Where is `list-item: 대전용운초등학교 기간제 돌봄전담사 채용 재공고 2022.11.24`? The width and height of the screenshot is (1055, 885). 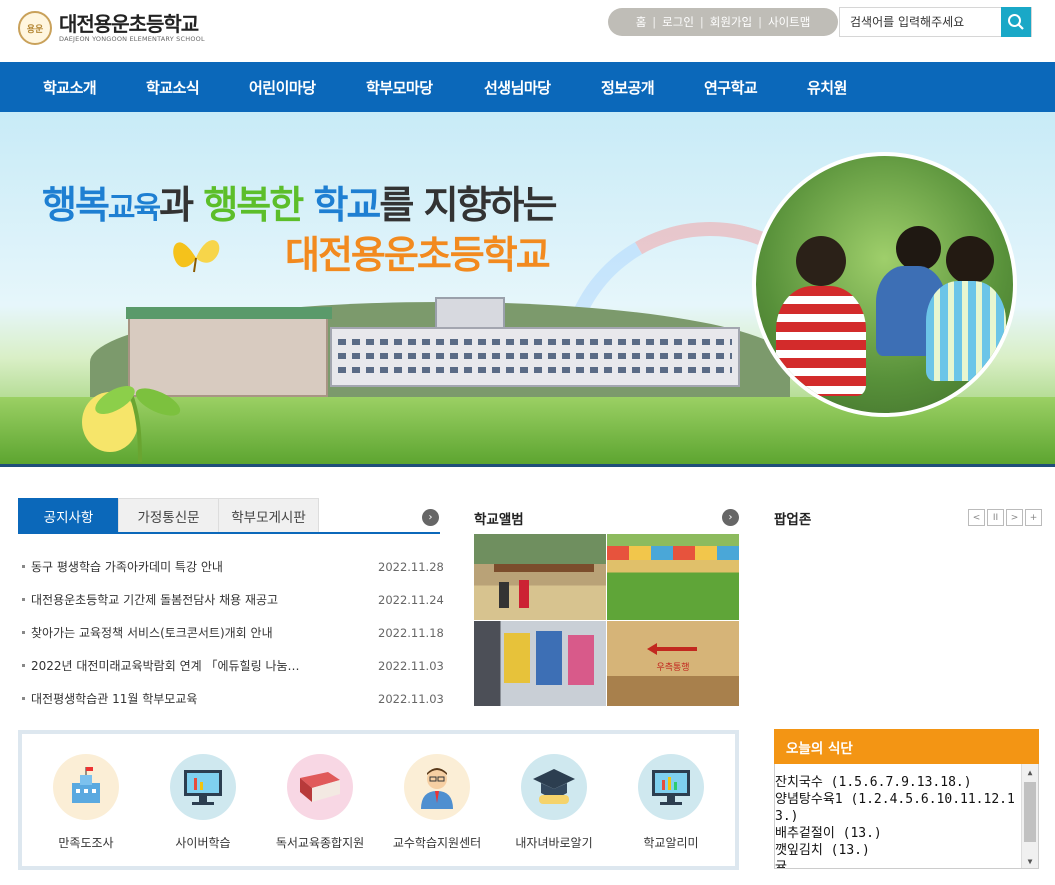
list-item: 대전용운초등학교 기간제 돌봄전담사 채용 재공고 2022.11.24 is located at coordinates (231, 599).